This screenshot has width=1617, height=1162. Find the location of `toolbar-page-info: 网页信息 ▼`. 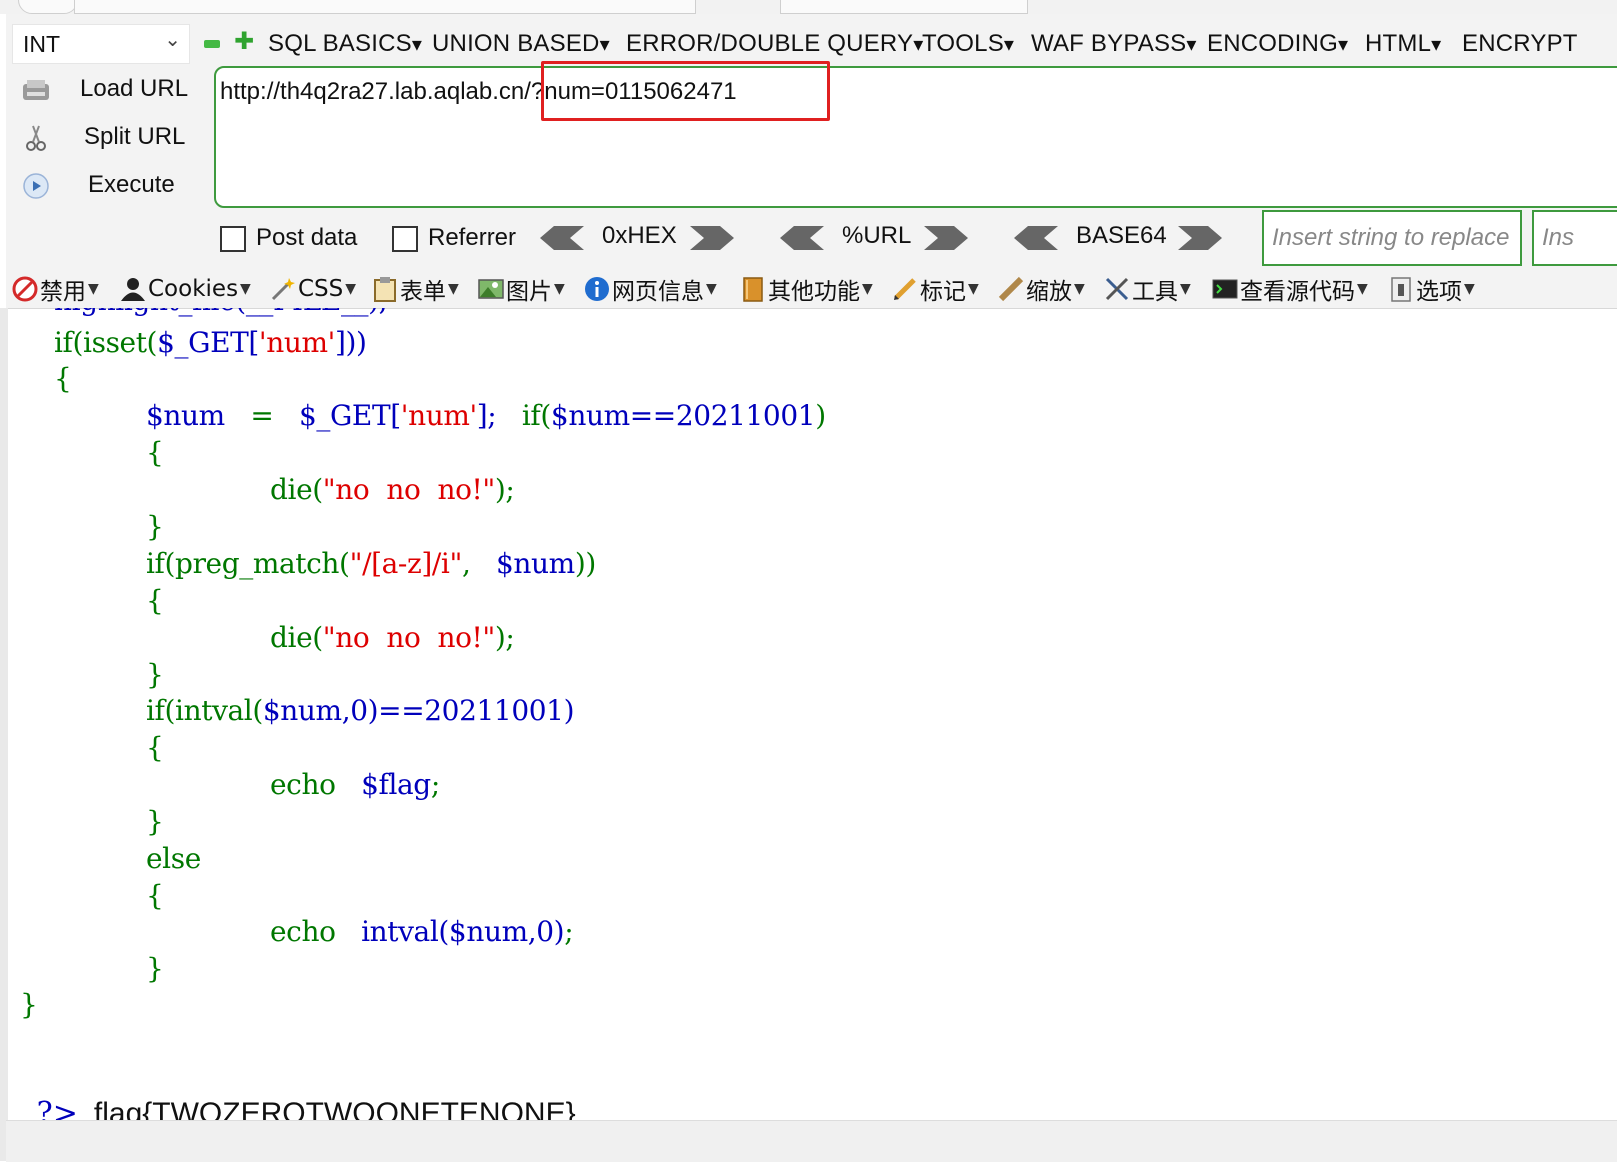

toolbar-page-info: 网页信息 ▼ is located at coordinates (650, 289).